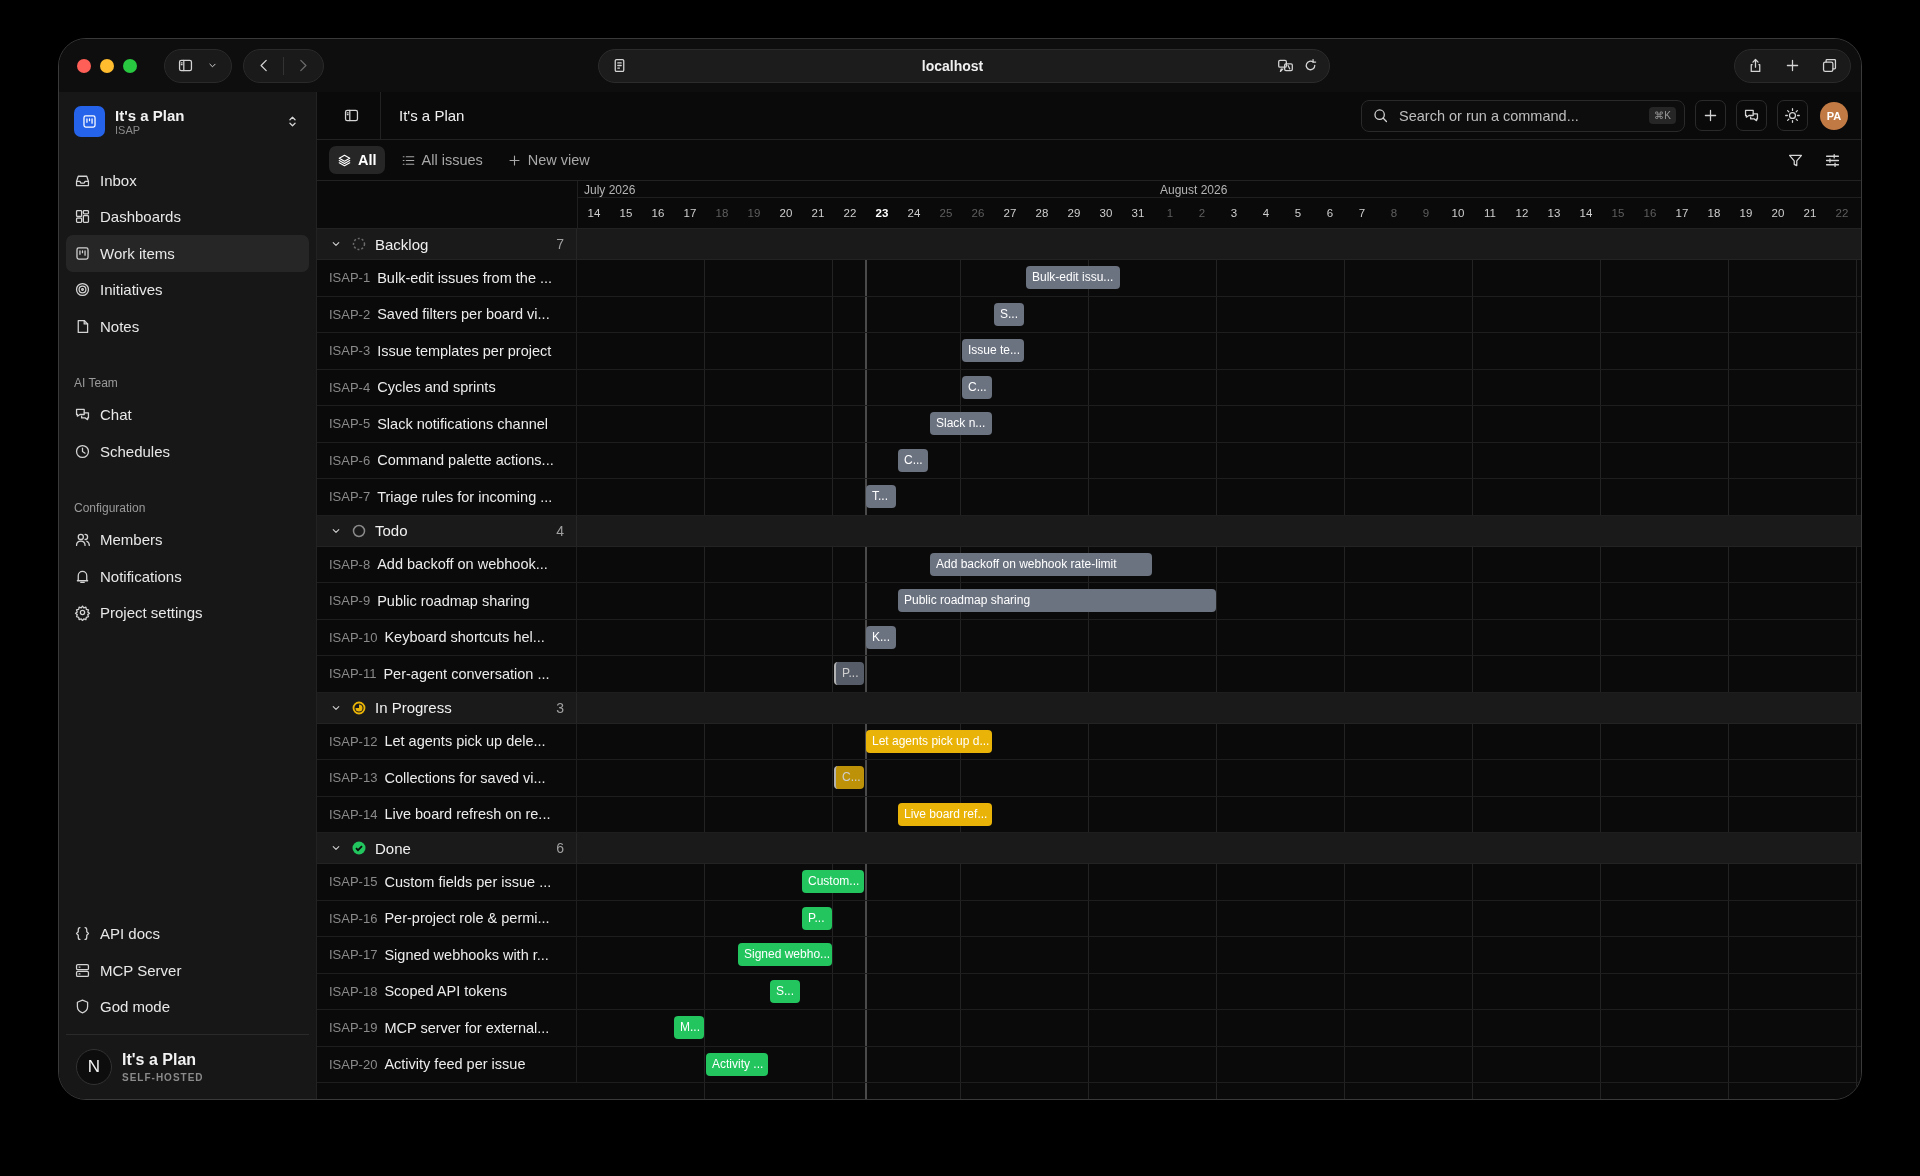  What do you see at coordinates (722, 212) in the screenshot?
I see `day-label: 18` at bounding box center [722, 212].